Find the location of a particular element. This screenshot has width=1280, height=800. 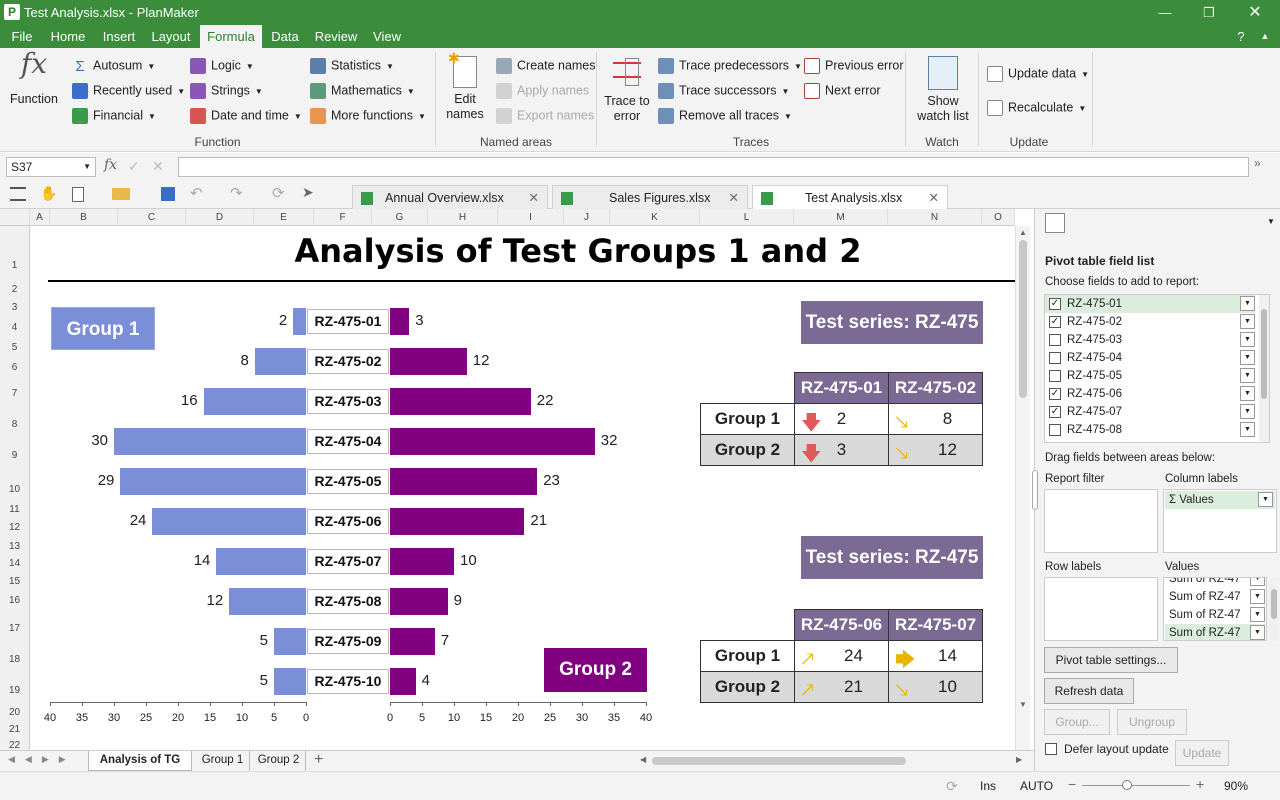

column-header: L is located at coordinates (747, 217).